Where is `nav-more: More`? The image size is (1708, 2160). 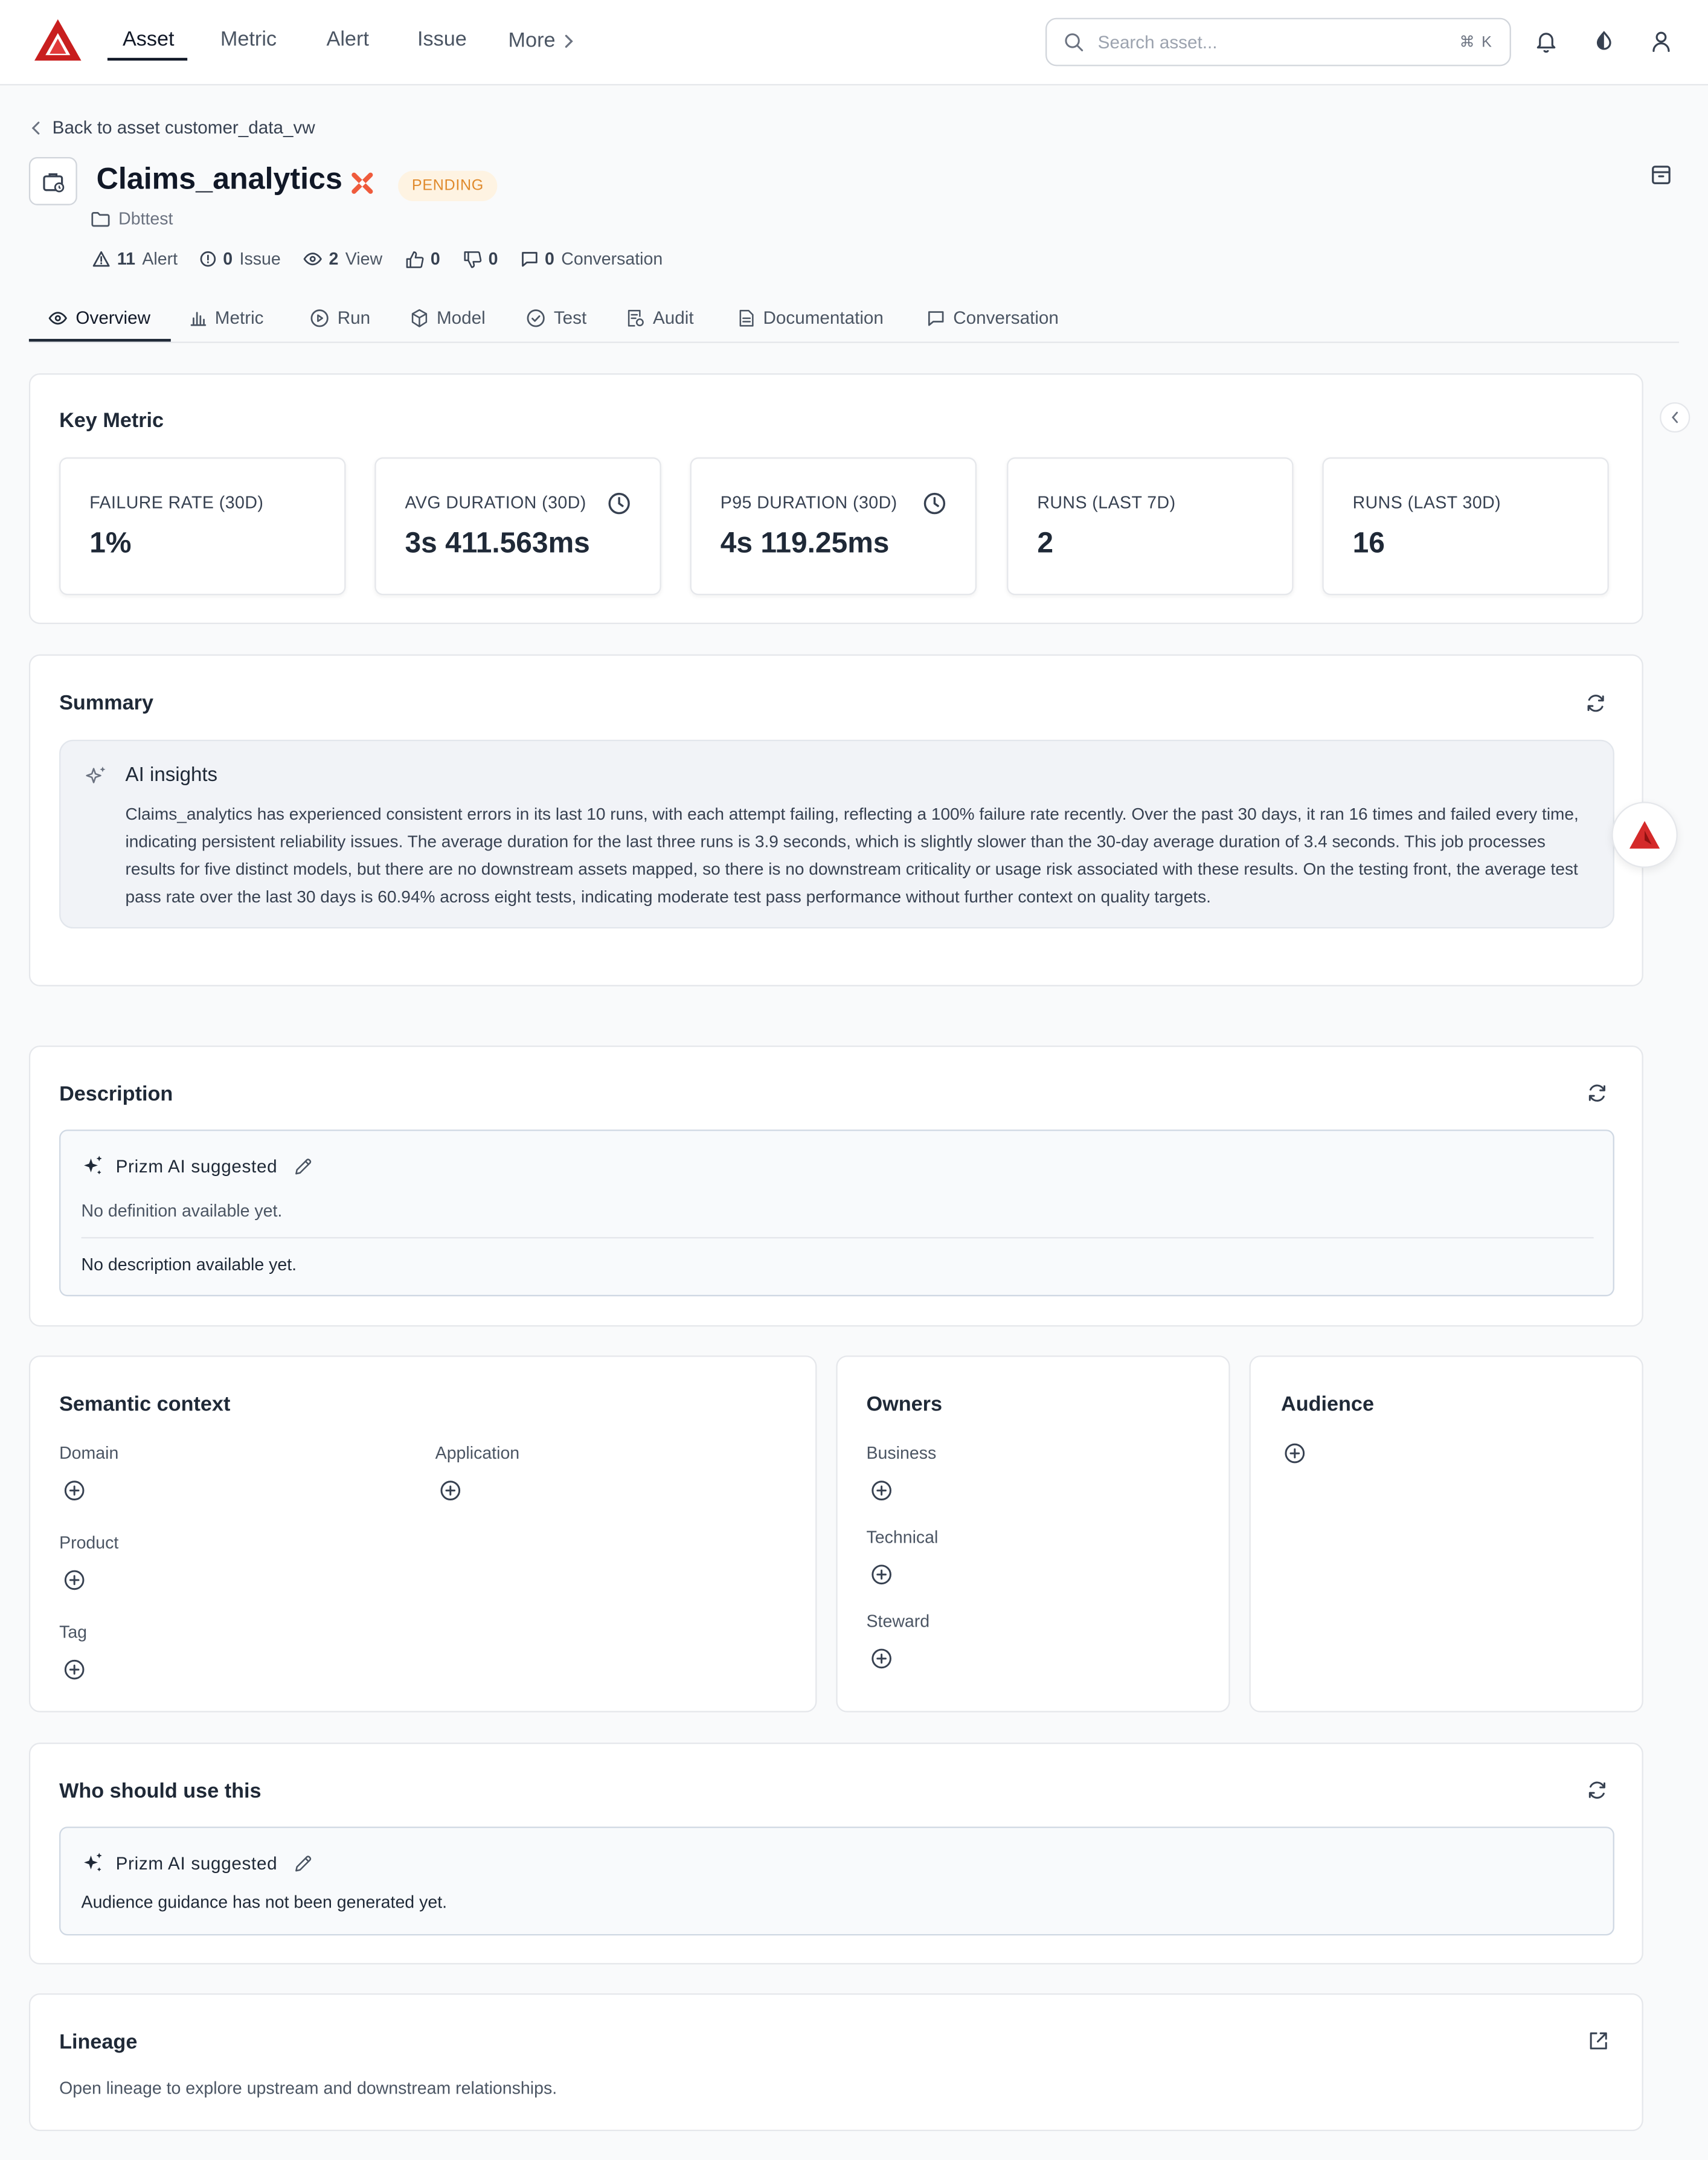
nav-more: More is located at coordinates (542, 41).